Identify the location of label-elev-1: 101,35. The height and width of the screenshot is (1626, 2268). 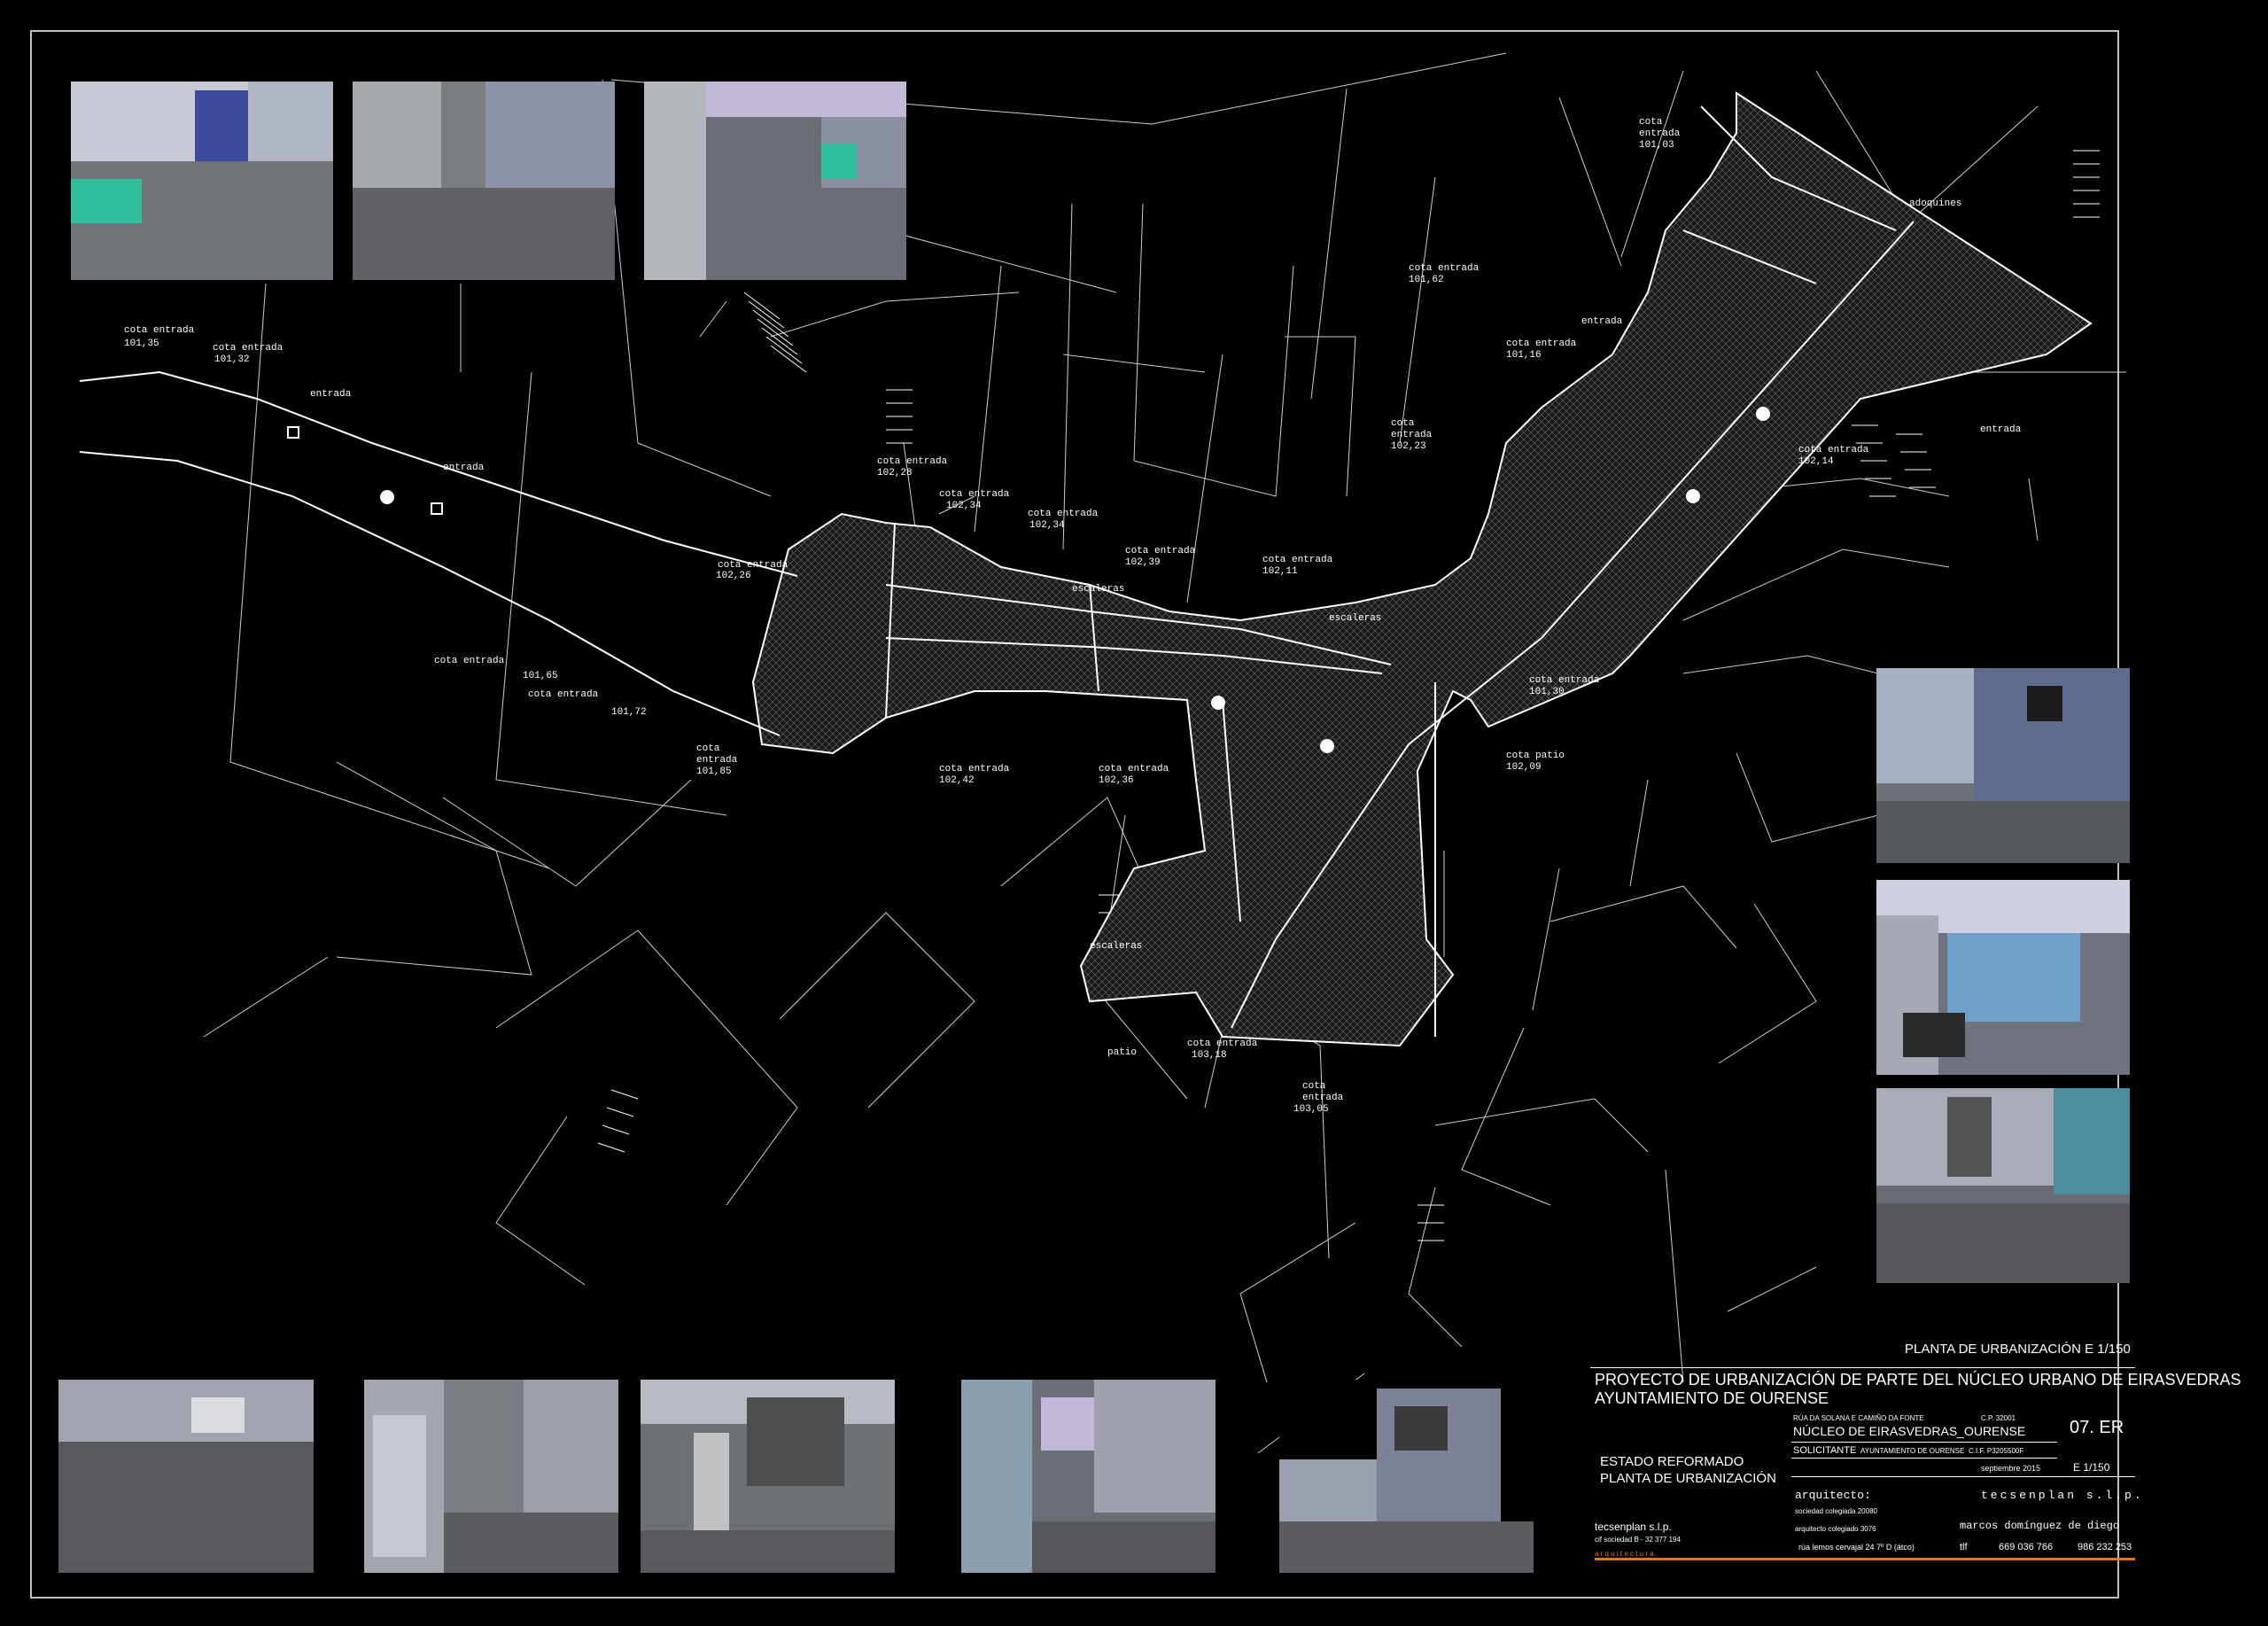
(141, 343).